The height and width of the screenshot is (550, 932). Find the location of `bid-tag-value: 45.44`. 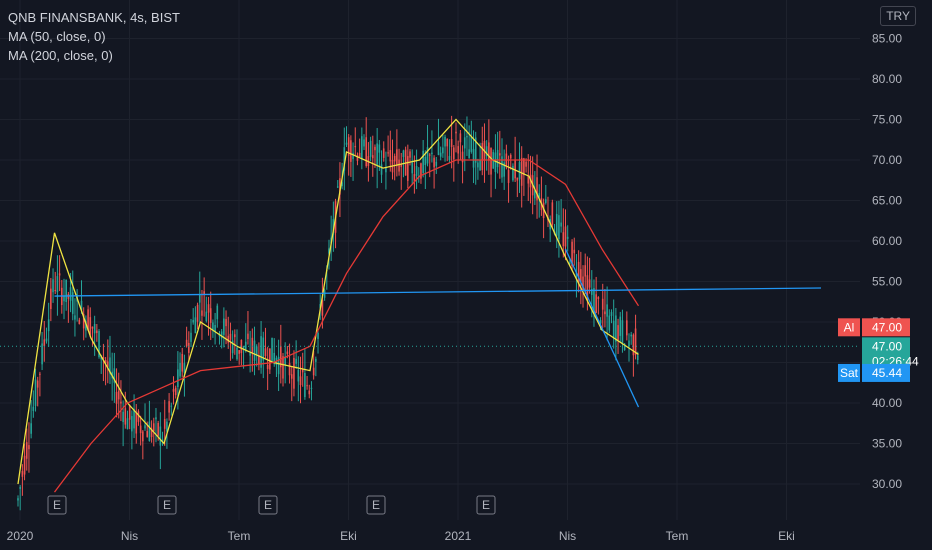

bid-tag-value: 45.44 is located at coordinates (887, 373).